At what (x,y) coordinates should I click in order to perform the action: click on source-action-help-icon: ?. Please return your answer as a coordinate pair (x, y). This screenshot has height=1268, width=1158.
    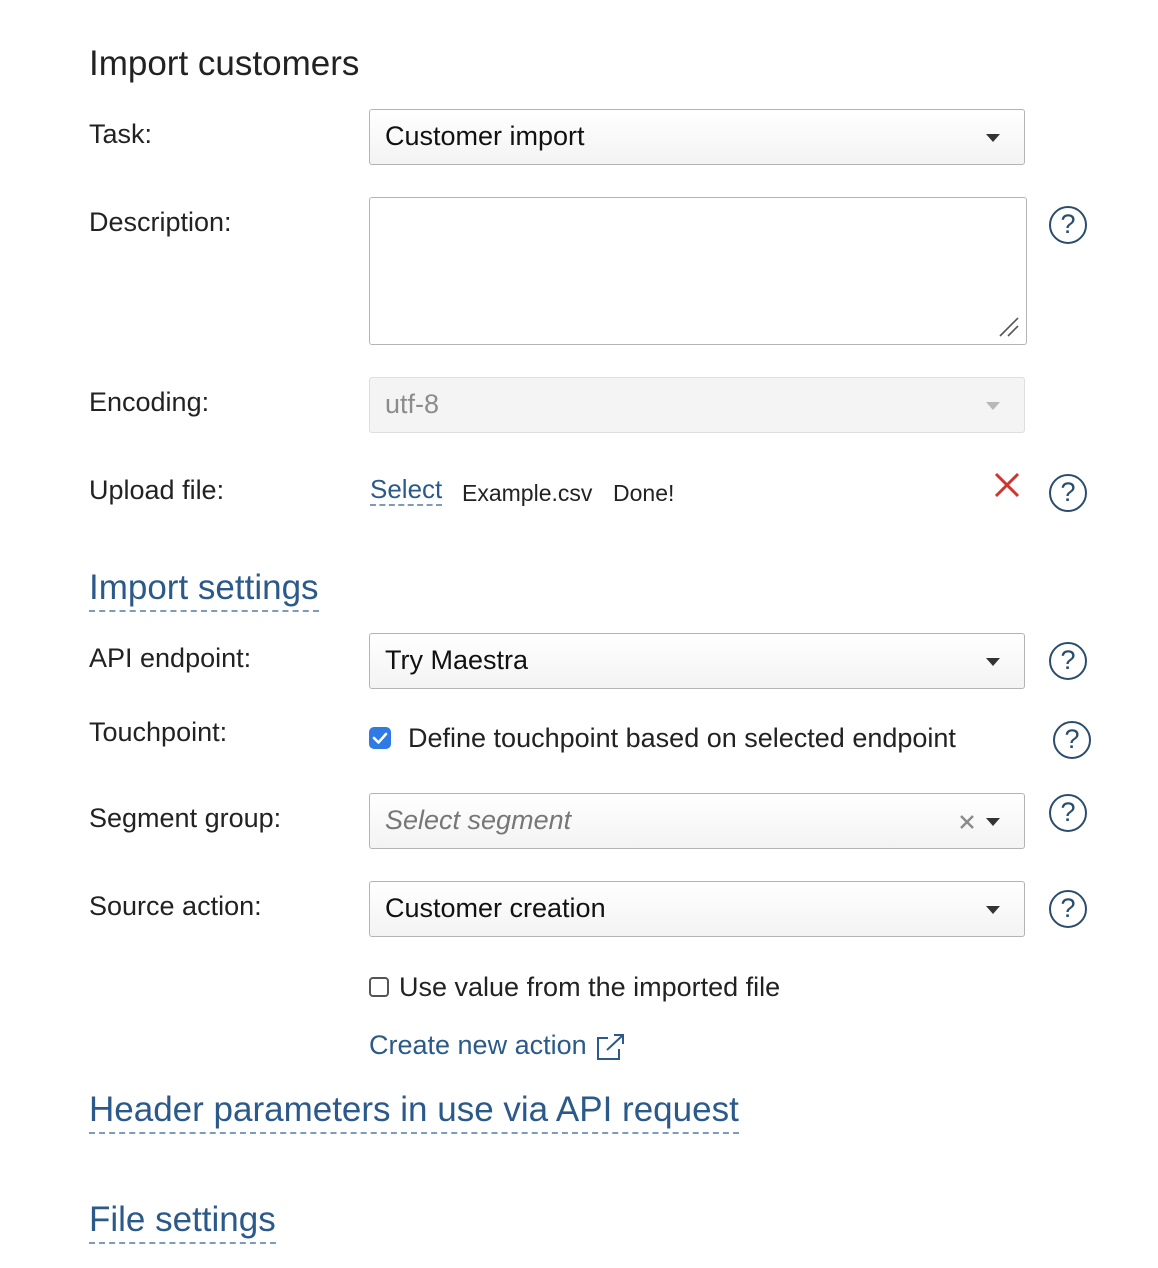
    Looking at the image, I should click on (1068, 909).